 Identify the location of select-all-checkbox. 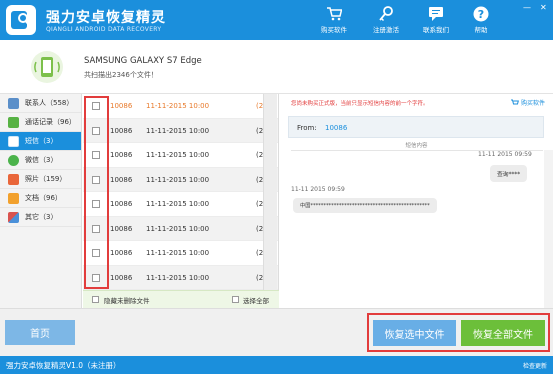
(235, 299).